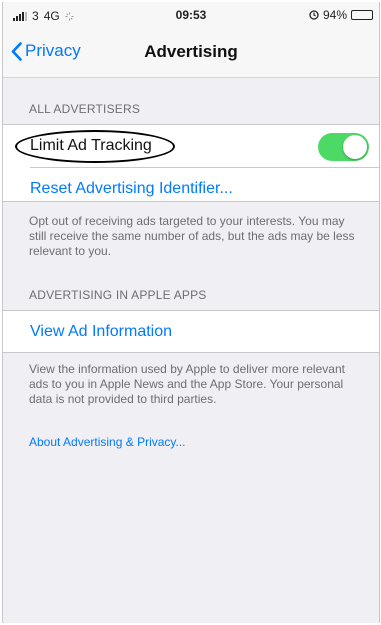 This screenshot has width=381, height=625. I want to click on limit-ad-tracking-label: Limit Ad Tracking, so click(91, 145).